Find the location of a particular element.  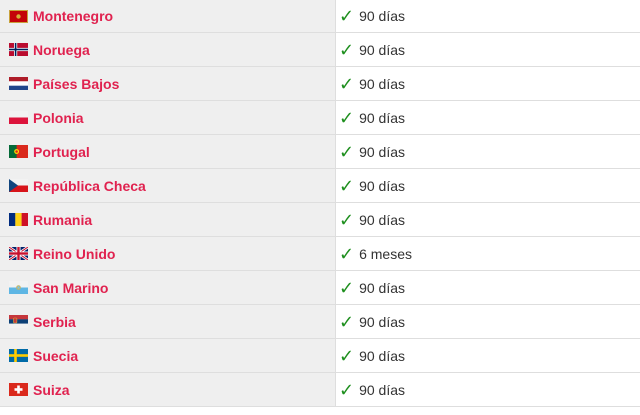

romania-flag-icon is located at coordinates (18, 219).